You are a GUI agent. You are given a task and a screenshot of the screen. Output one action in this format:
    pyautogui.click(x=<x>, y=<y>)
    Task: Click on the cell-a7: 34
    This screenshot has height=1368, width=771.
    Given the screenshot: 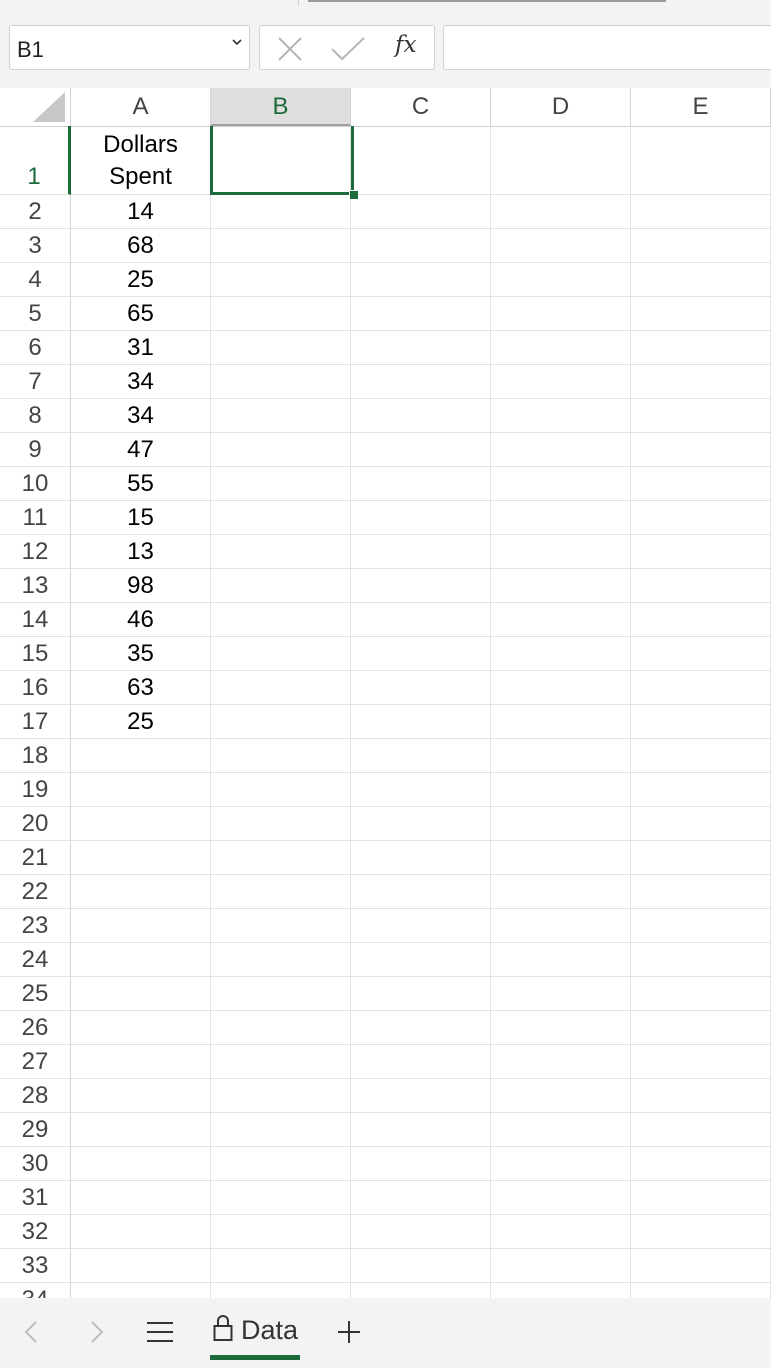 What is the action you would take?
    pyautogui.click(x=141, y=382)
    